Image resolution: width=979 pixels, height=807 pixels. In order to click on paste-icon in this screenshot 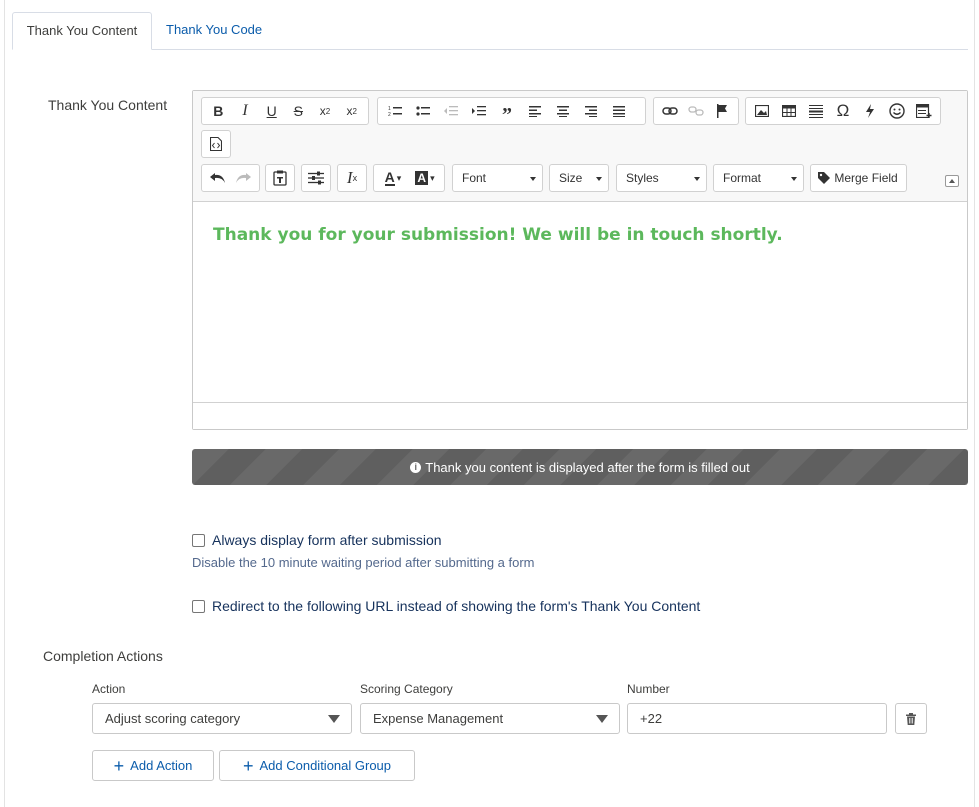, I will do `click(280, 178)`.